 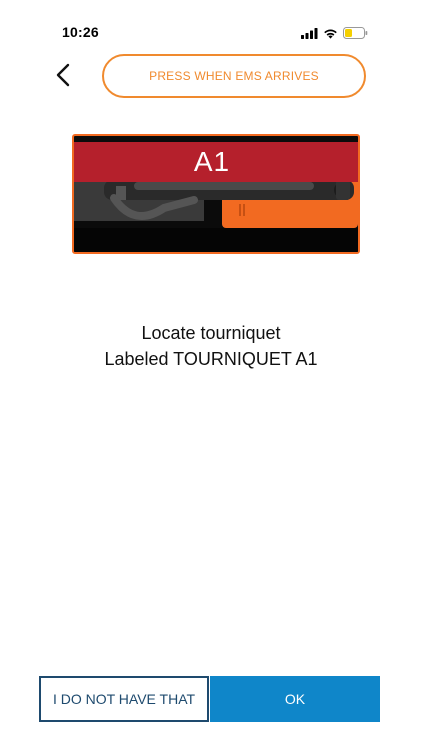 What do you see at coordinates (80, 32) in the screenshot?
I see `status-time: 10:26` at bounding box center [80, 32].